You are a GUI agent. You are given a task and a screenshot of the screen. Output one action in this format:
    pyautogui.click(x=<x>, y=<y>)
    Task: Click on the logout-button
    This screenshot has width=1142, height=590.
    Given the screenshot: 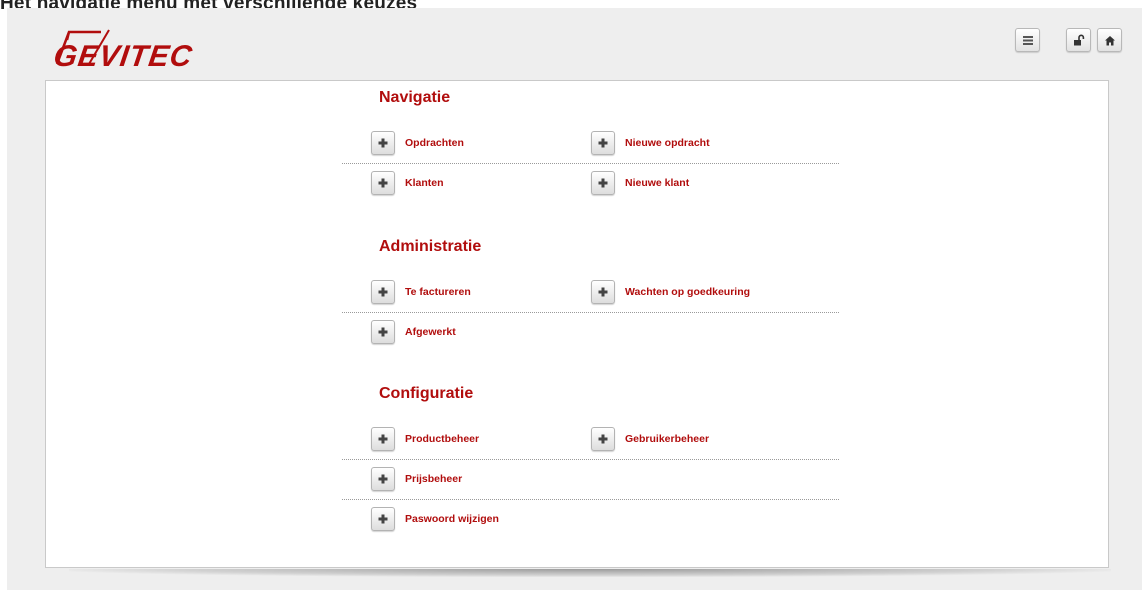 What is the action you would take?
    pyautogui.click(x=1078, y=40)
    